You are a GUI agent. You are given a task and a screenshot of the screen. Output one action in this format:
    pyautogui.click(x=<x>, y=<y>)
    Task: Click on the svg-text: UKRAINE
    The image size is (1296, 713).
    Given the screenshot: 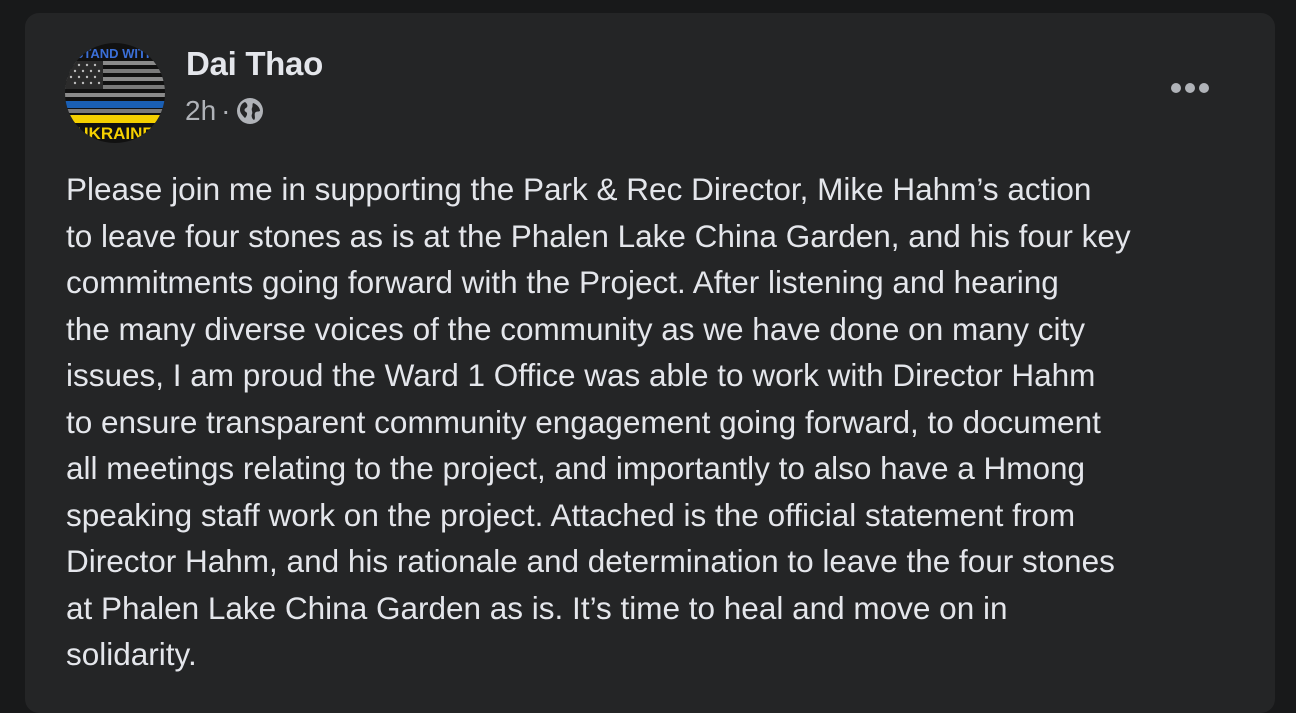 What is the action you would take?
    pyautogui.click(x=114, y=133)
    